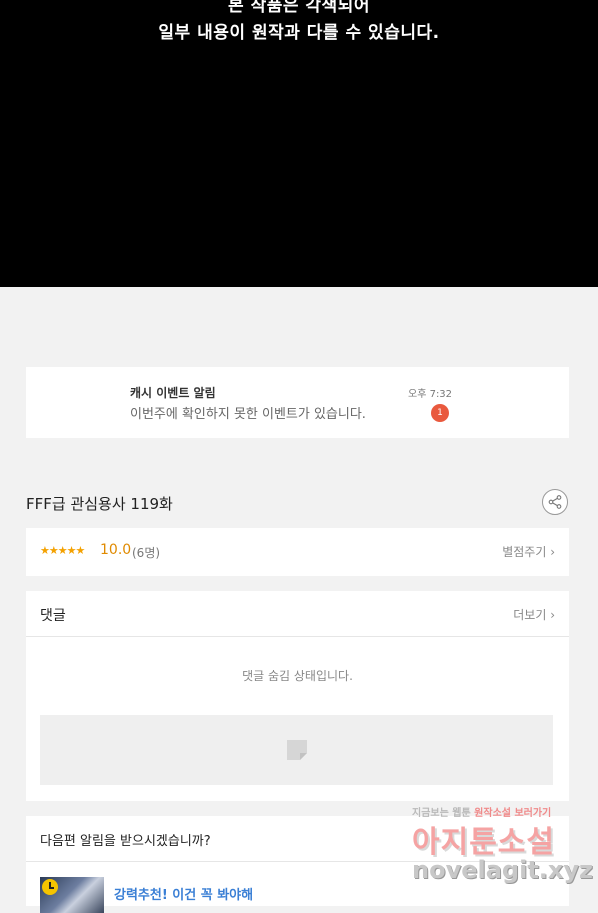 This screenshot has width=598, height=913. What do you see at coordinates (62, 550) in the screenshot?
I see `rating-stars: ★★★★★` at bounding box center [62, 550].